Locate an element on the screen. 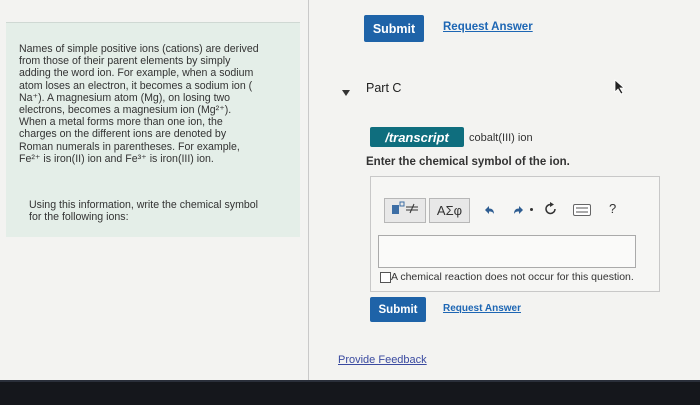 This screenshot has width=700, height=405. request-answer-link: Request Answer is located at coordinates (482, 308).